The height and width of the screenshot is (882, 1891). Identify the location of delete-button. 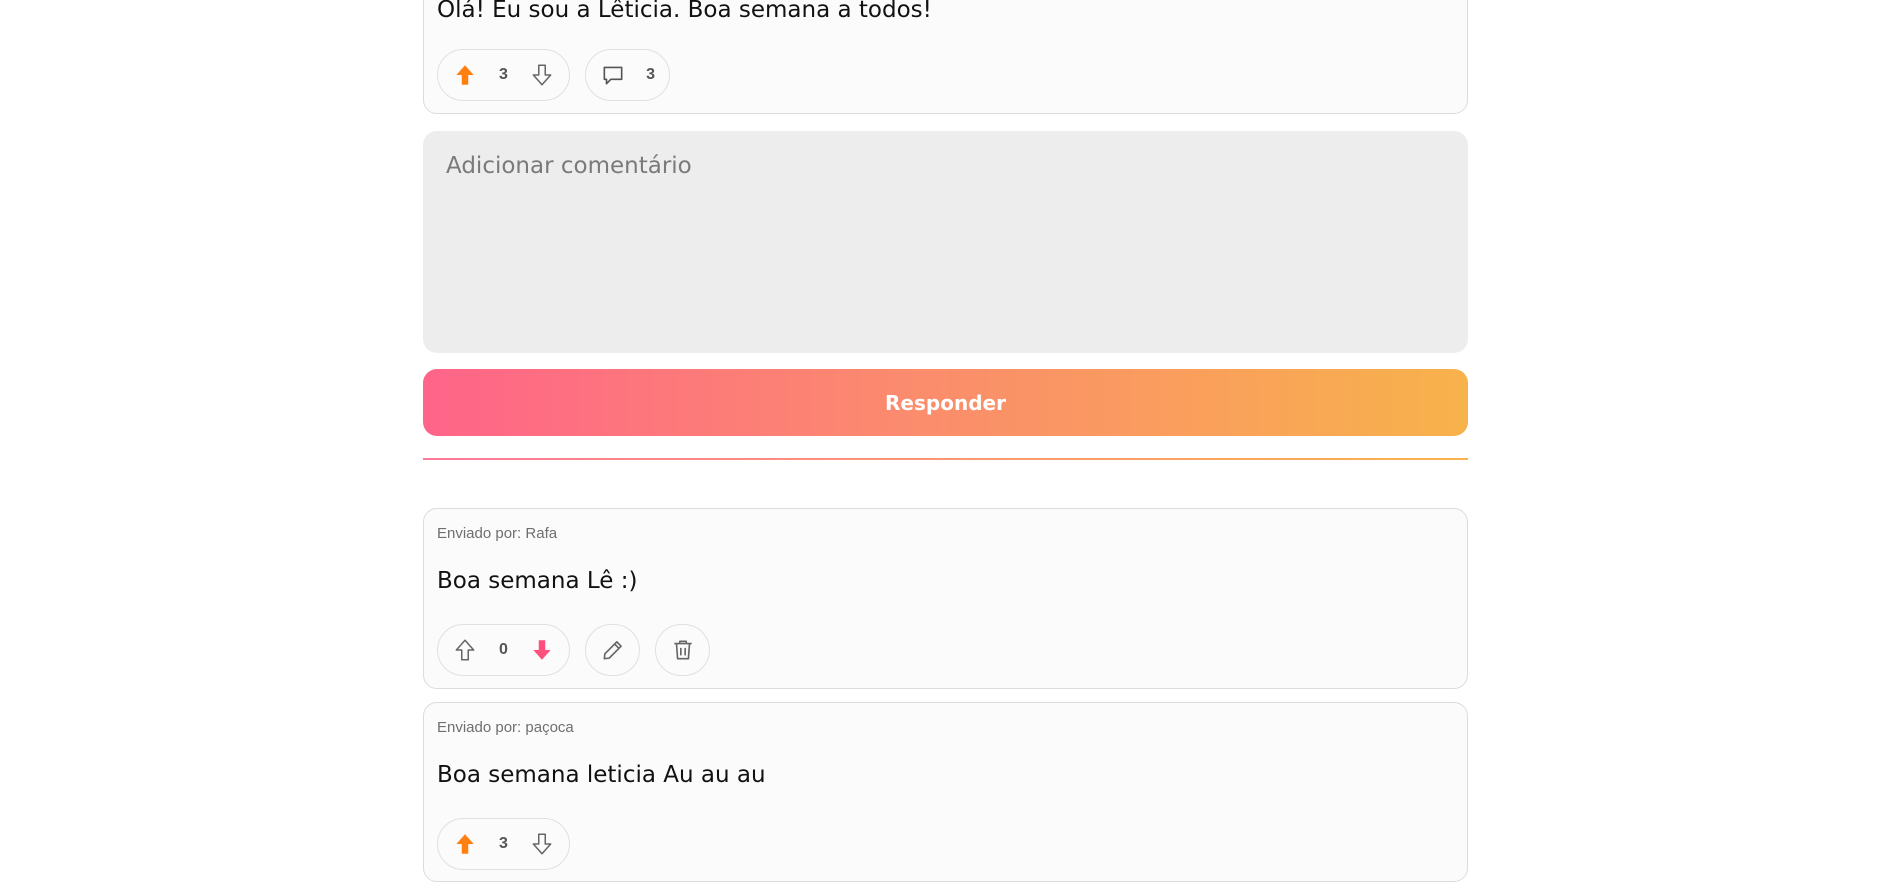
(682, 650).